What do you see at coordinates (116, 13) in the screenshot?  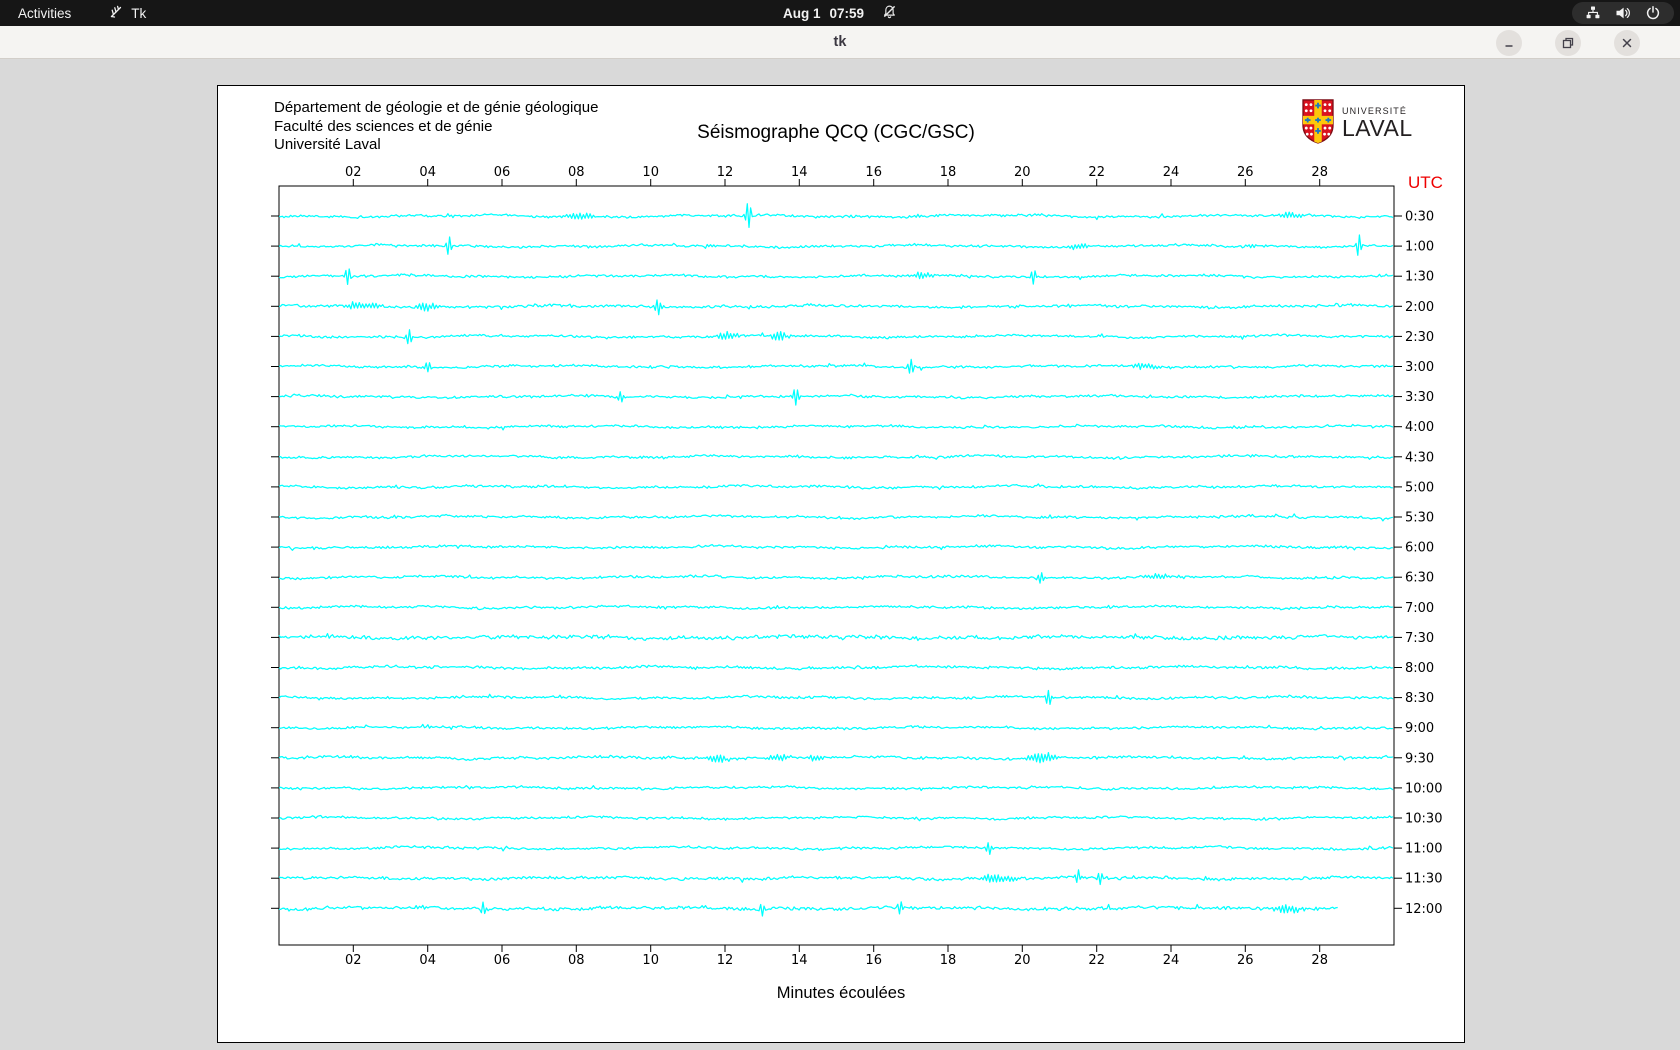 I see `tk-app-icon` at bounding box center [116, 13].